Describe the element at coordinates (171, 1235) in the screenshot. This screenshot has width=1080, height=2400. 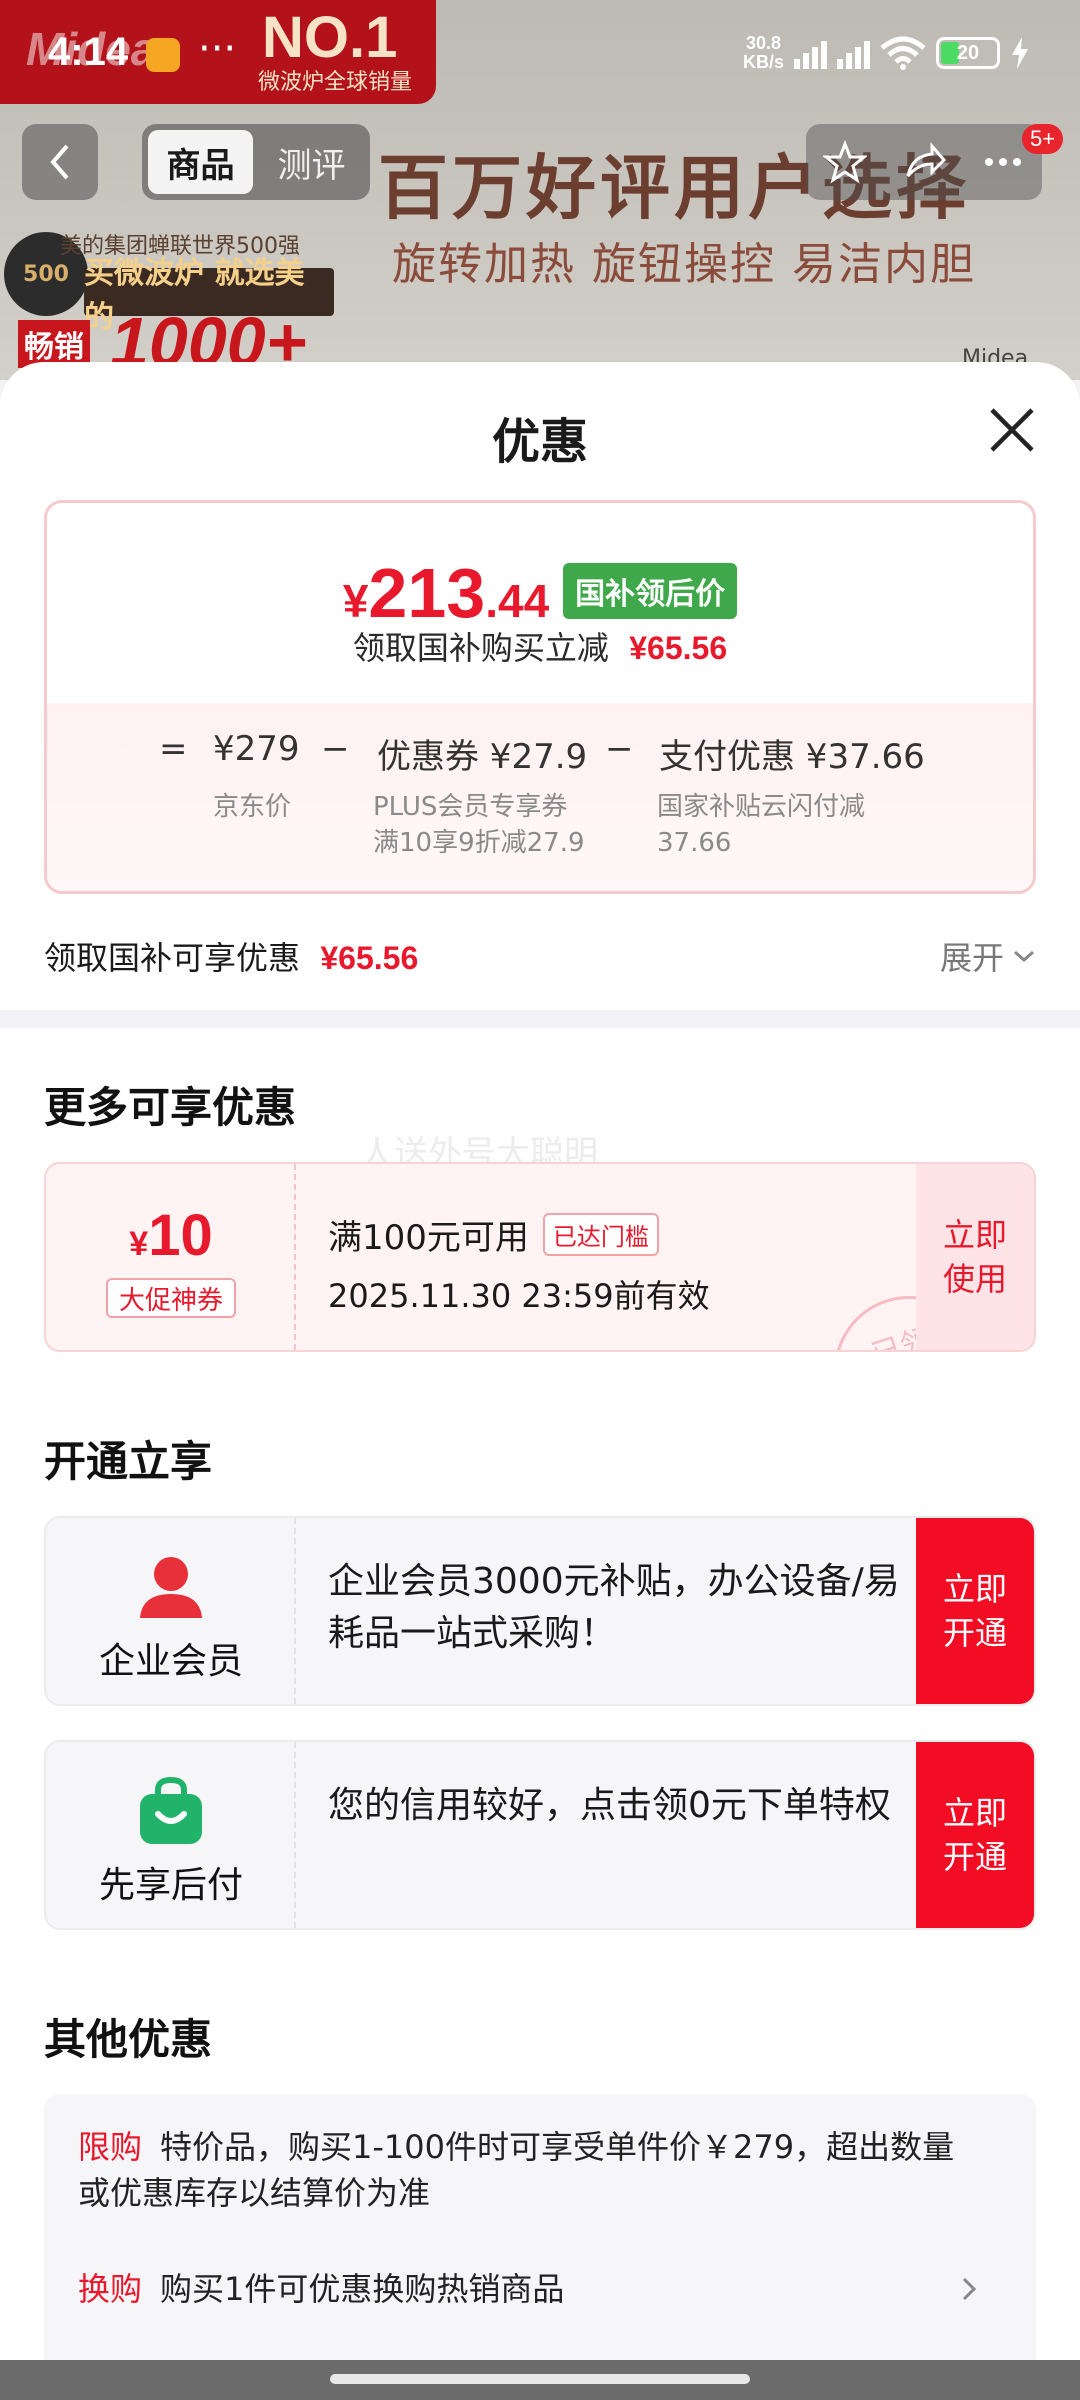
I see `coupon-amount: ¥10` at that location.